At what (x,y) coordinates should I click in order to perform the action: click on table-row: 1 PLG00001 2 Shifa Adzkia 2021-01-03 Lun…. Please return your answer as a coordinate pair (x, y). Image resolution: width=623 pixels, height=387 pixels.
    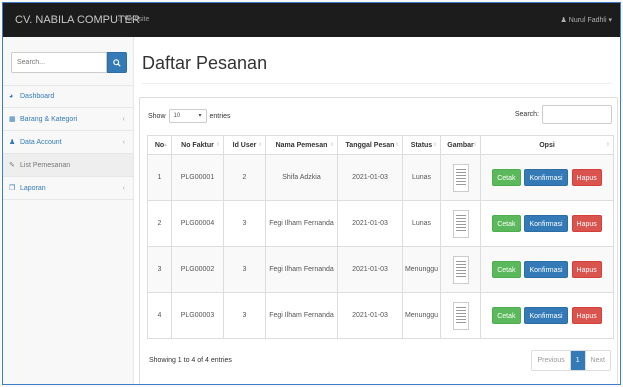
    Looking at the image, I should click on (380, 177).